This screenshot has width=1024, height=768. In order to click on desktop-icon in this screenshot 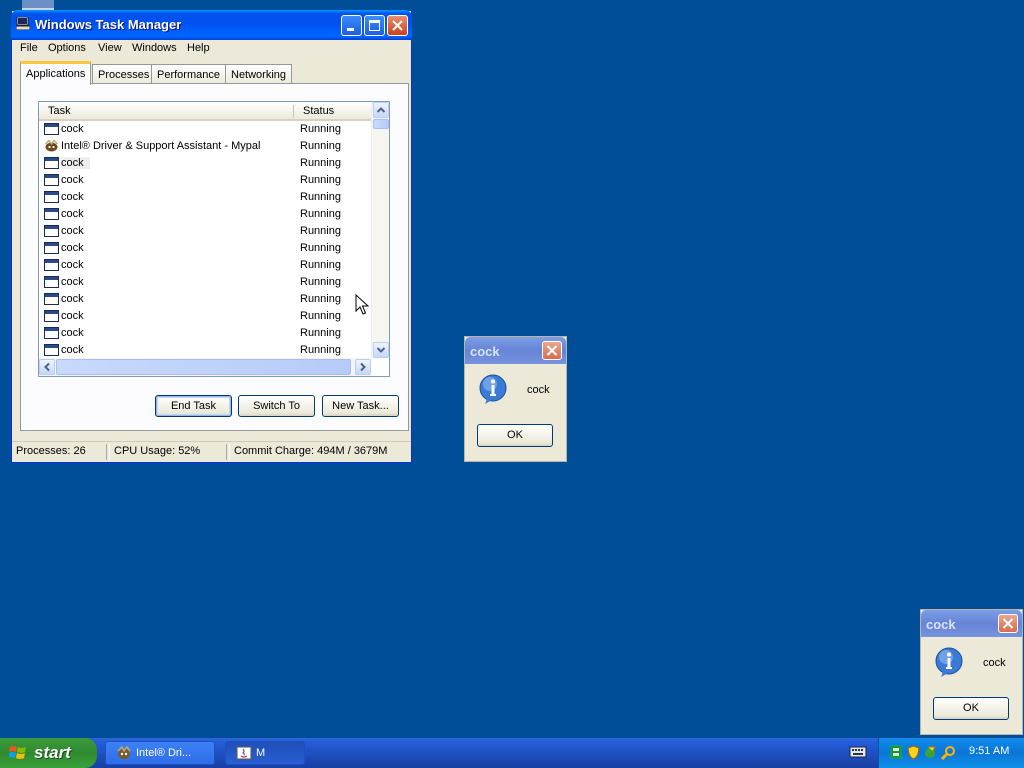, I will do `click(38, 5)`.